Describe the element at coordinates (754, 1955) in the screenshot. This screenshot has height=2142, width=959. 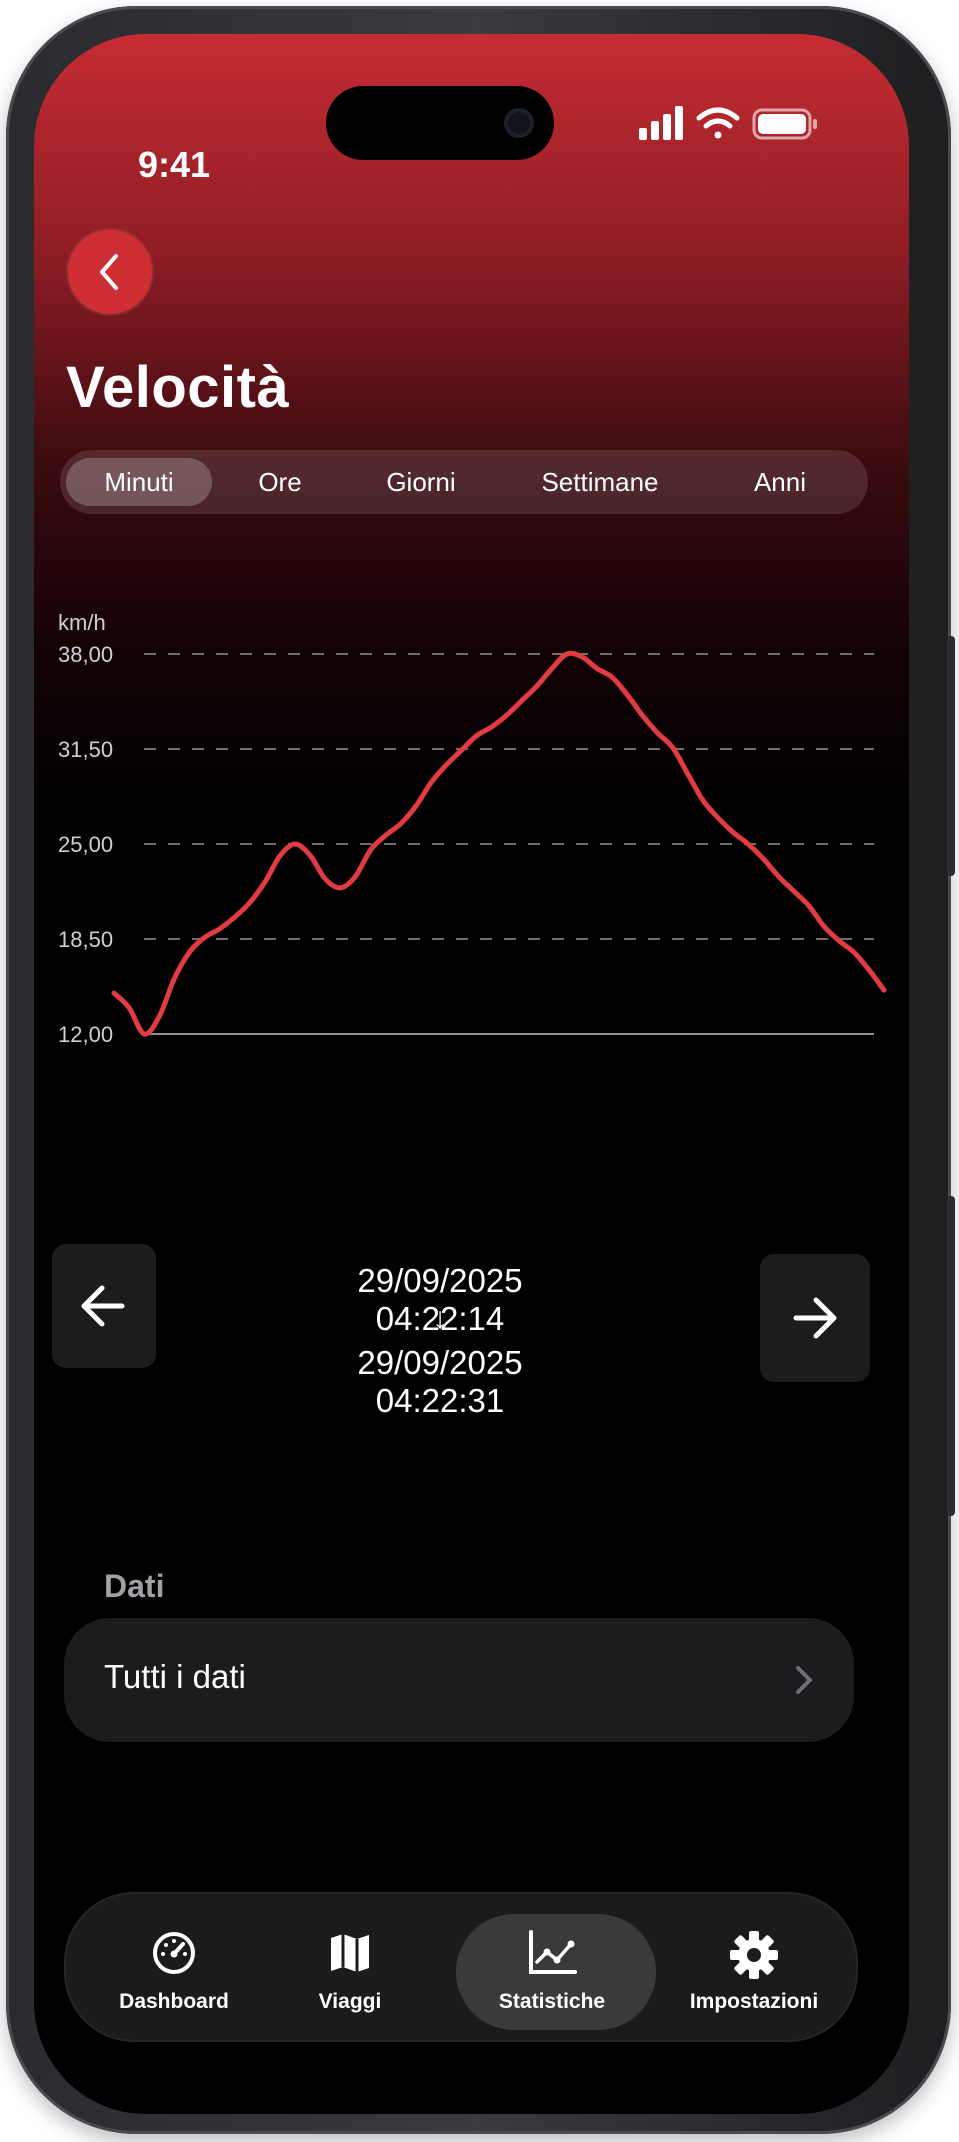
I see `gear-icon` at that location.